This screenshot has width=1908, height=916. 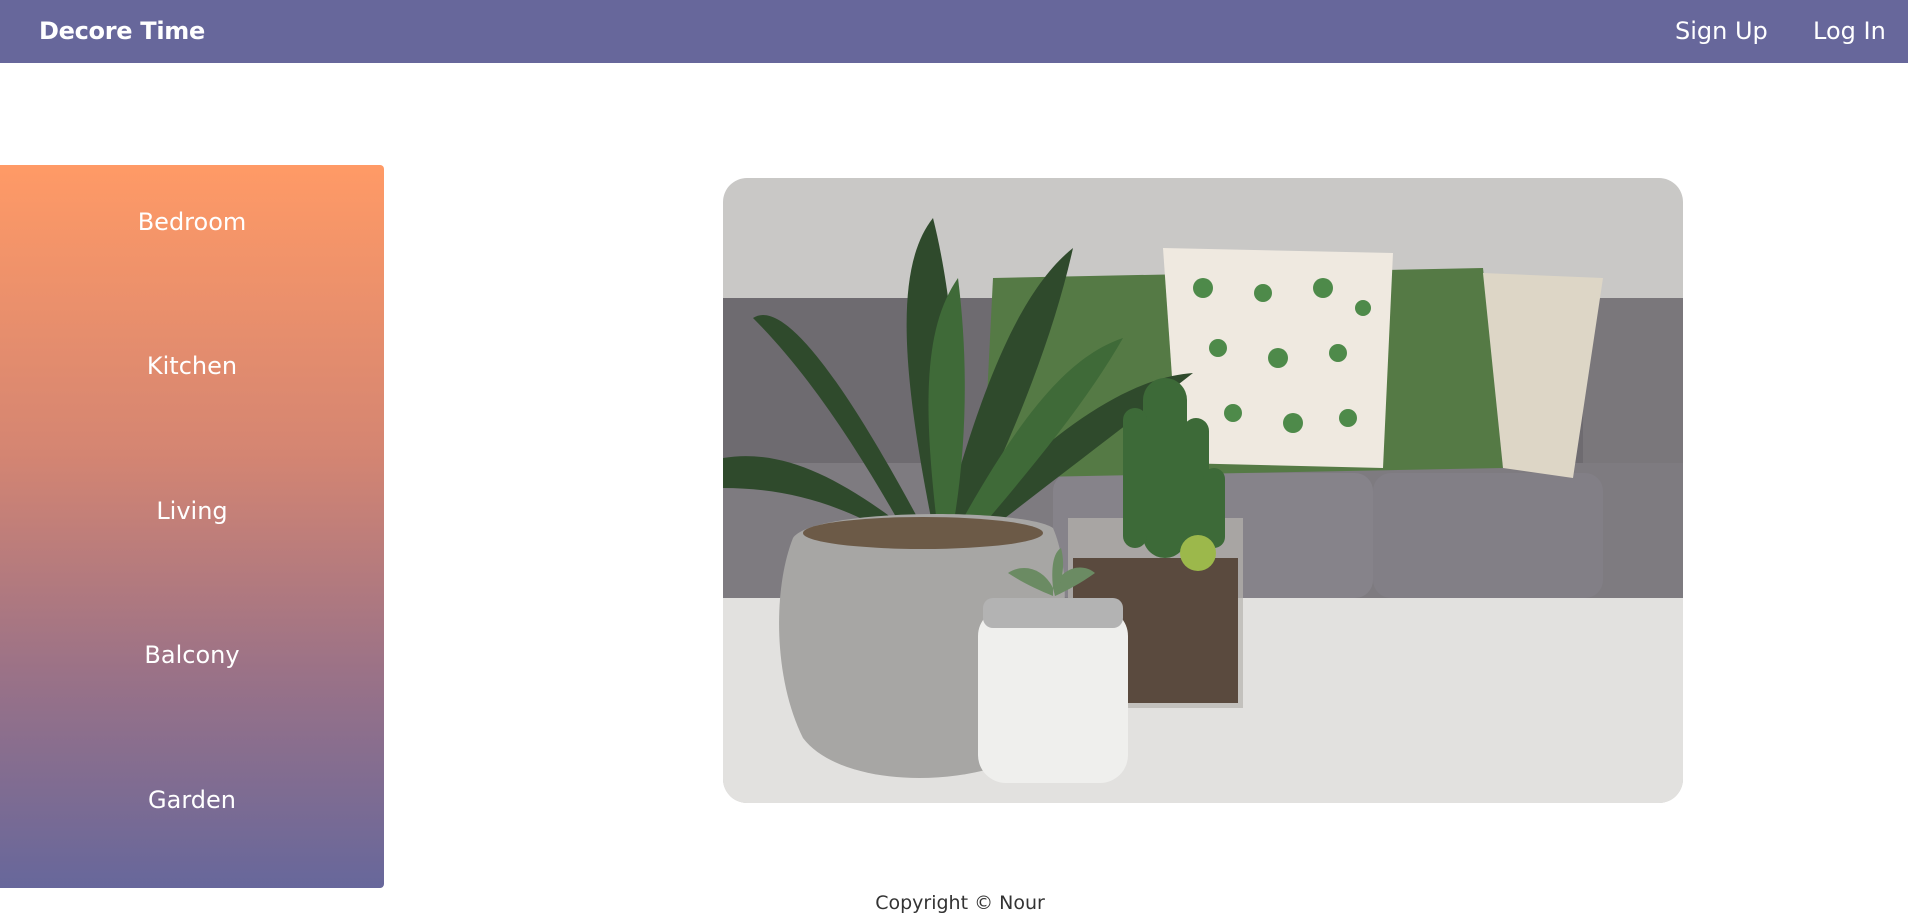 I want to click on sidebar-item-kitchen: Kitchen, so click(x=192, y=366).